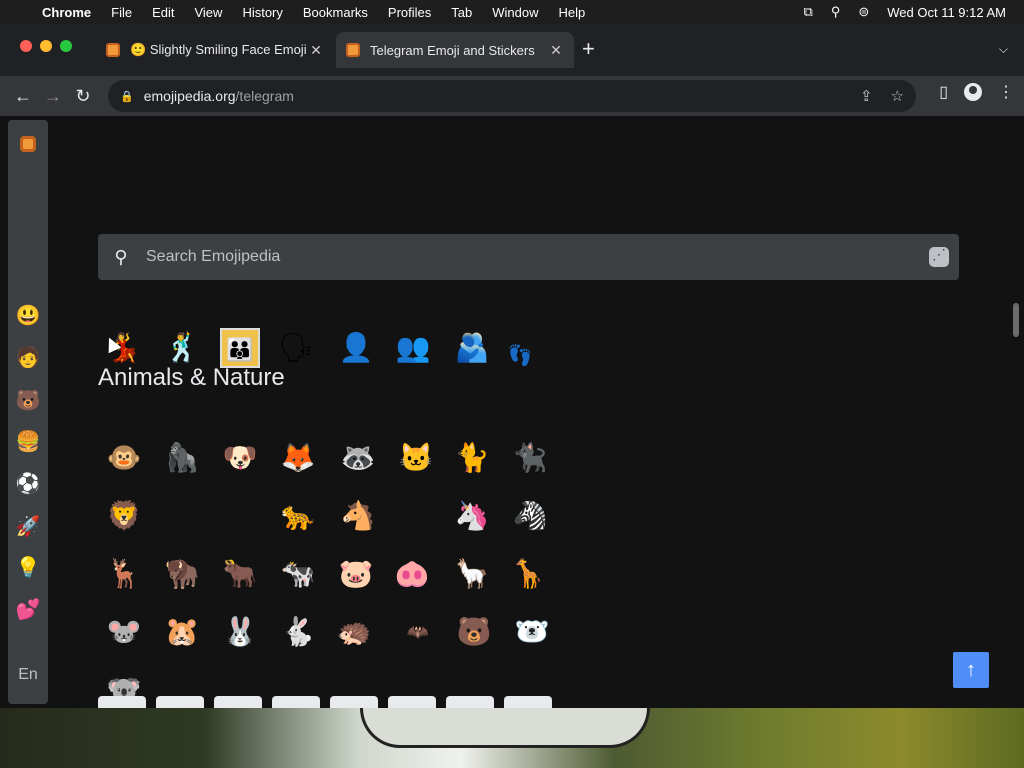 The image size is (1024, 768). What do you see at coordinates (409, 12) in the screenshot?
I see `menu-profiles: Profiles` at bounding box center [409, 12].